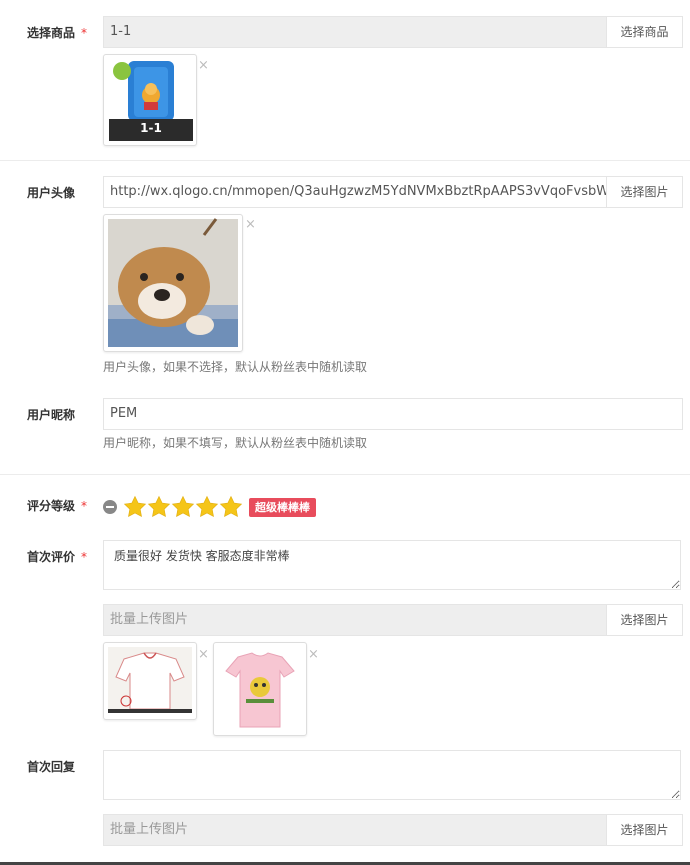 The height and width of the screenshot is (865, 690). I want to click on nickname-input: PEM, so click(393, 414).